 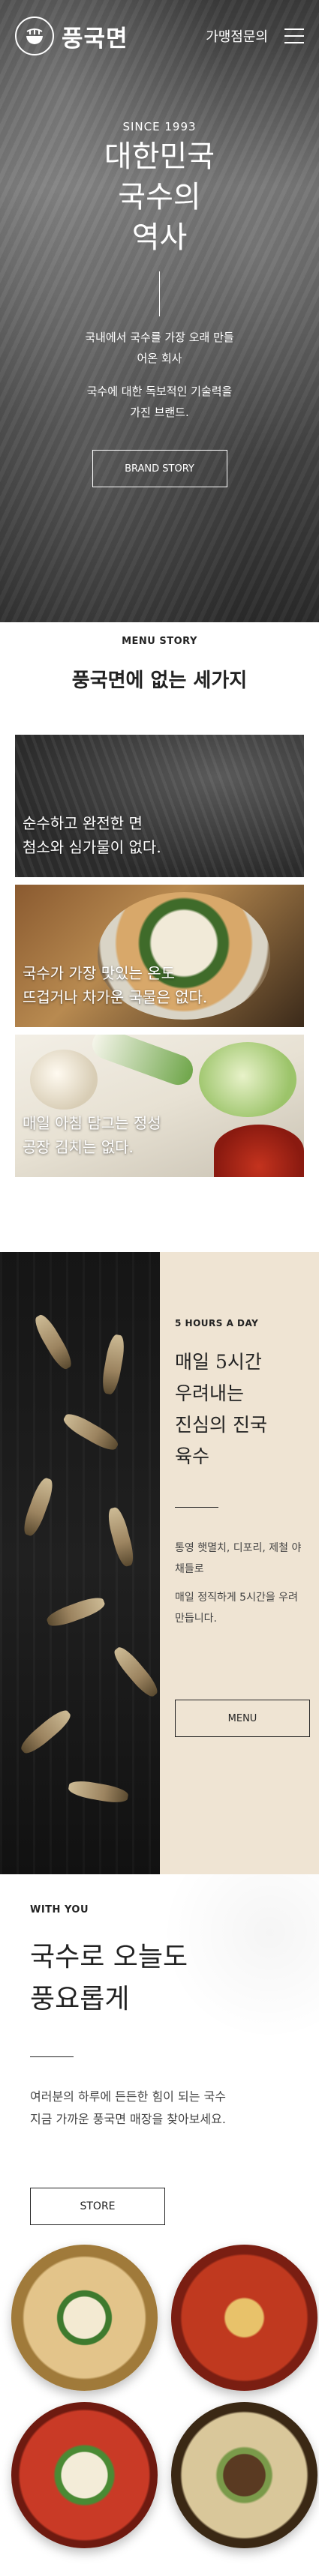 What do you see at coordinates (97, 2206) in the screenshot?
I see `store-button: STORE` at bounding box center [97, 2206].